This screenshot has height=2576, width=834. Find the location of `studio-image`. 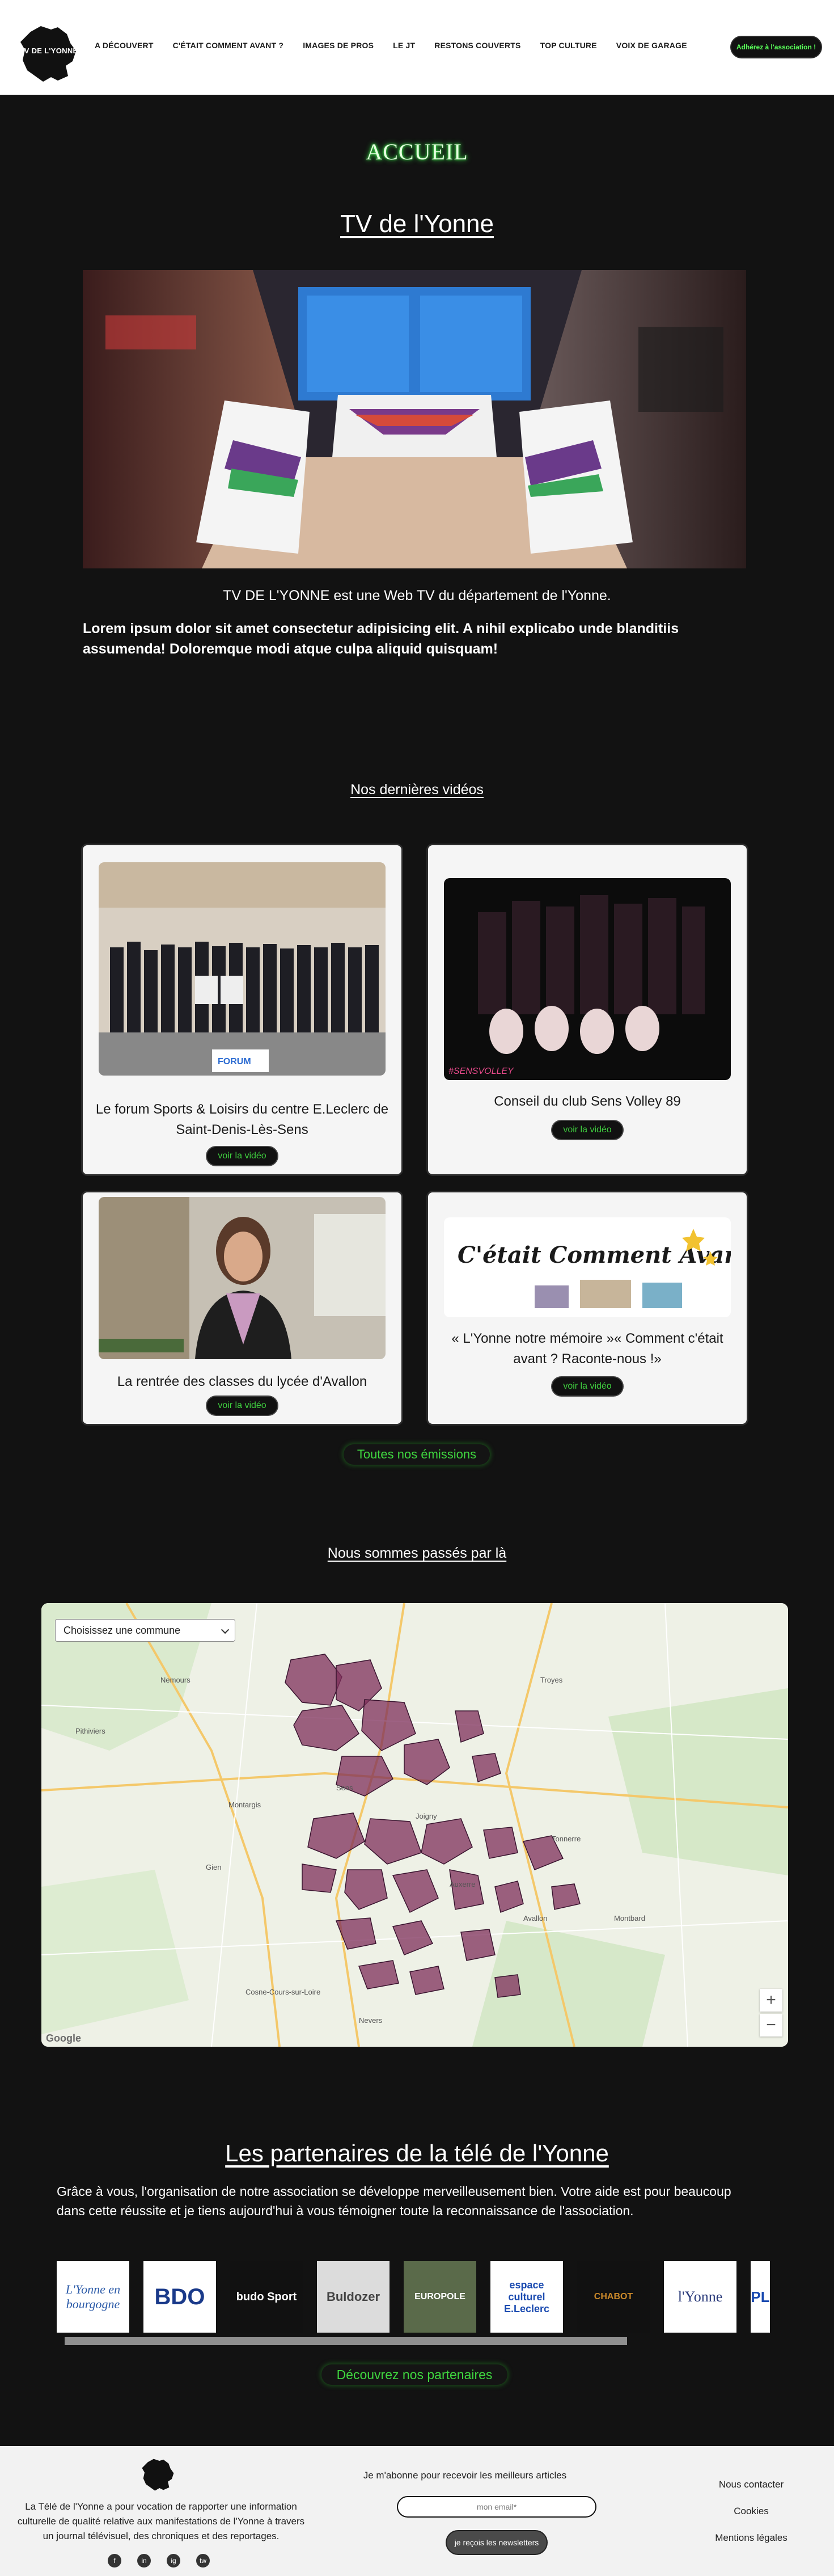

studio-image is located at coordinates (414, 419).